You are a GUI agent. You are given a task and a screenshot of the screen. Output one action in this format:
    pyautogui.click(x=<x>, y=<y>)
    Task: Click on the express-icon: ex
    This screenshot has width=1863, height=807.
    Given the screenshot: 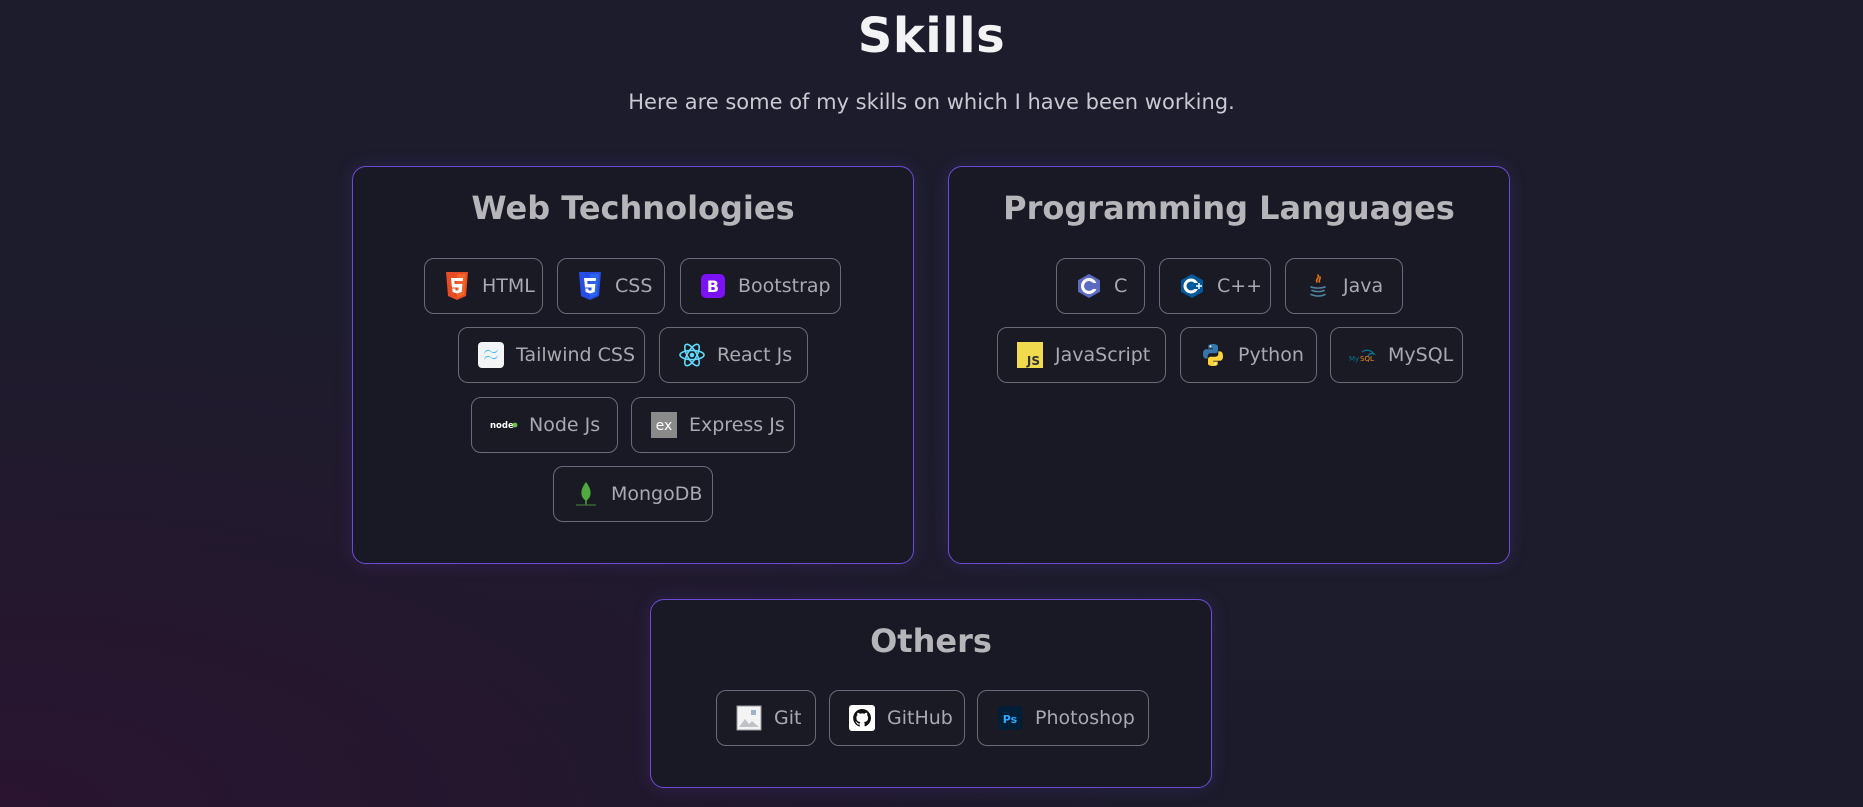 What is the action you would take?
    pyautogui.click(x=664, y=425)
    